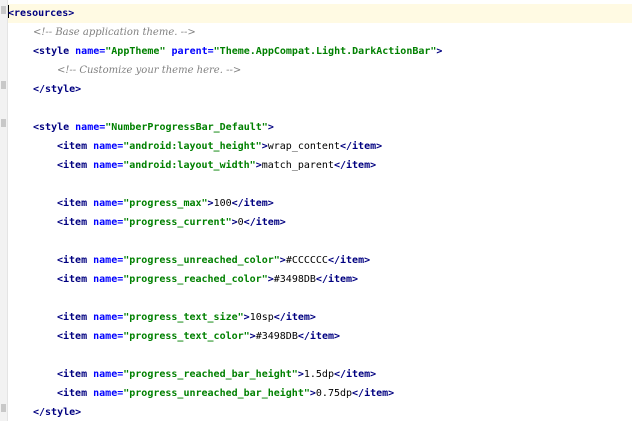 This screenshot has height=422, width=632. Describe the element at coordinates (303, 146) in the screenshot. I see `item-value: wrap_content` at that location.